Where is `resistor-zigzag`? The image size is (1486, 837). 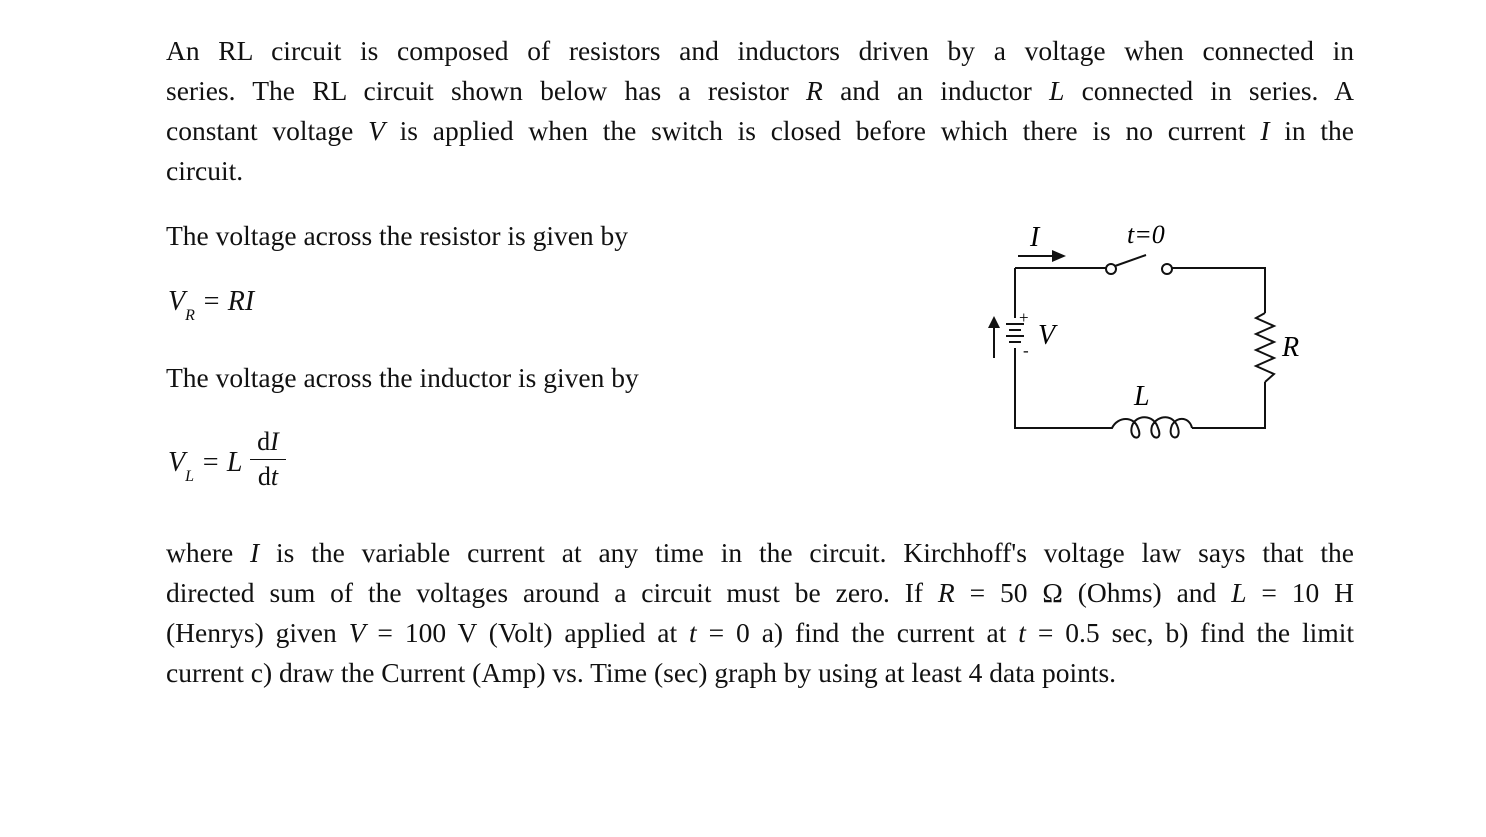
resistor-zigzag is located at coordinates (1265, 347).